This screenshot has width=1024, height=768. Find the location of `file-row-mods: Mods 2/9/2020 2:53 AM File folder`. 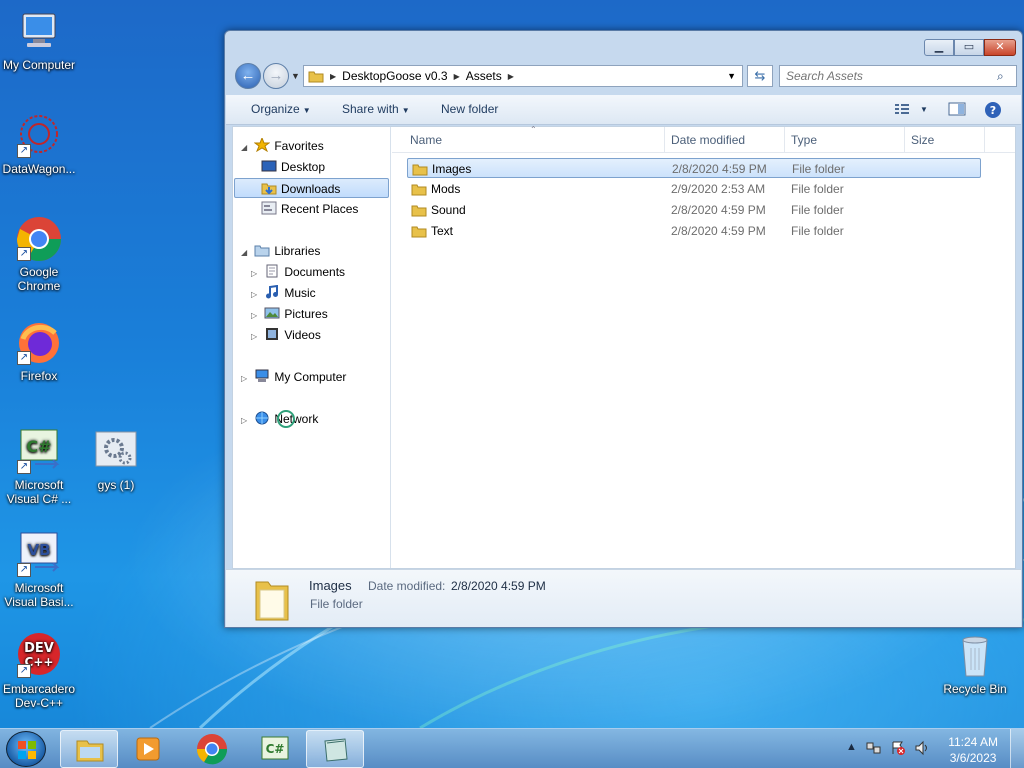

file-row-mods: Mods 2/9/2020 2:53 AM File folder is located at coordinates (694, 189).